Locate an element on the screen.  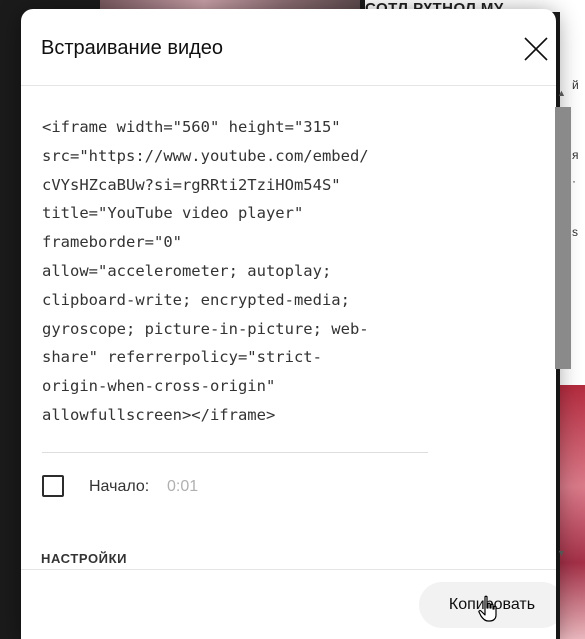
close-icon is located at coordinates (536, 49).